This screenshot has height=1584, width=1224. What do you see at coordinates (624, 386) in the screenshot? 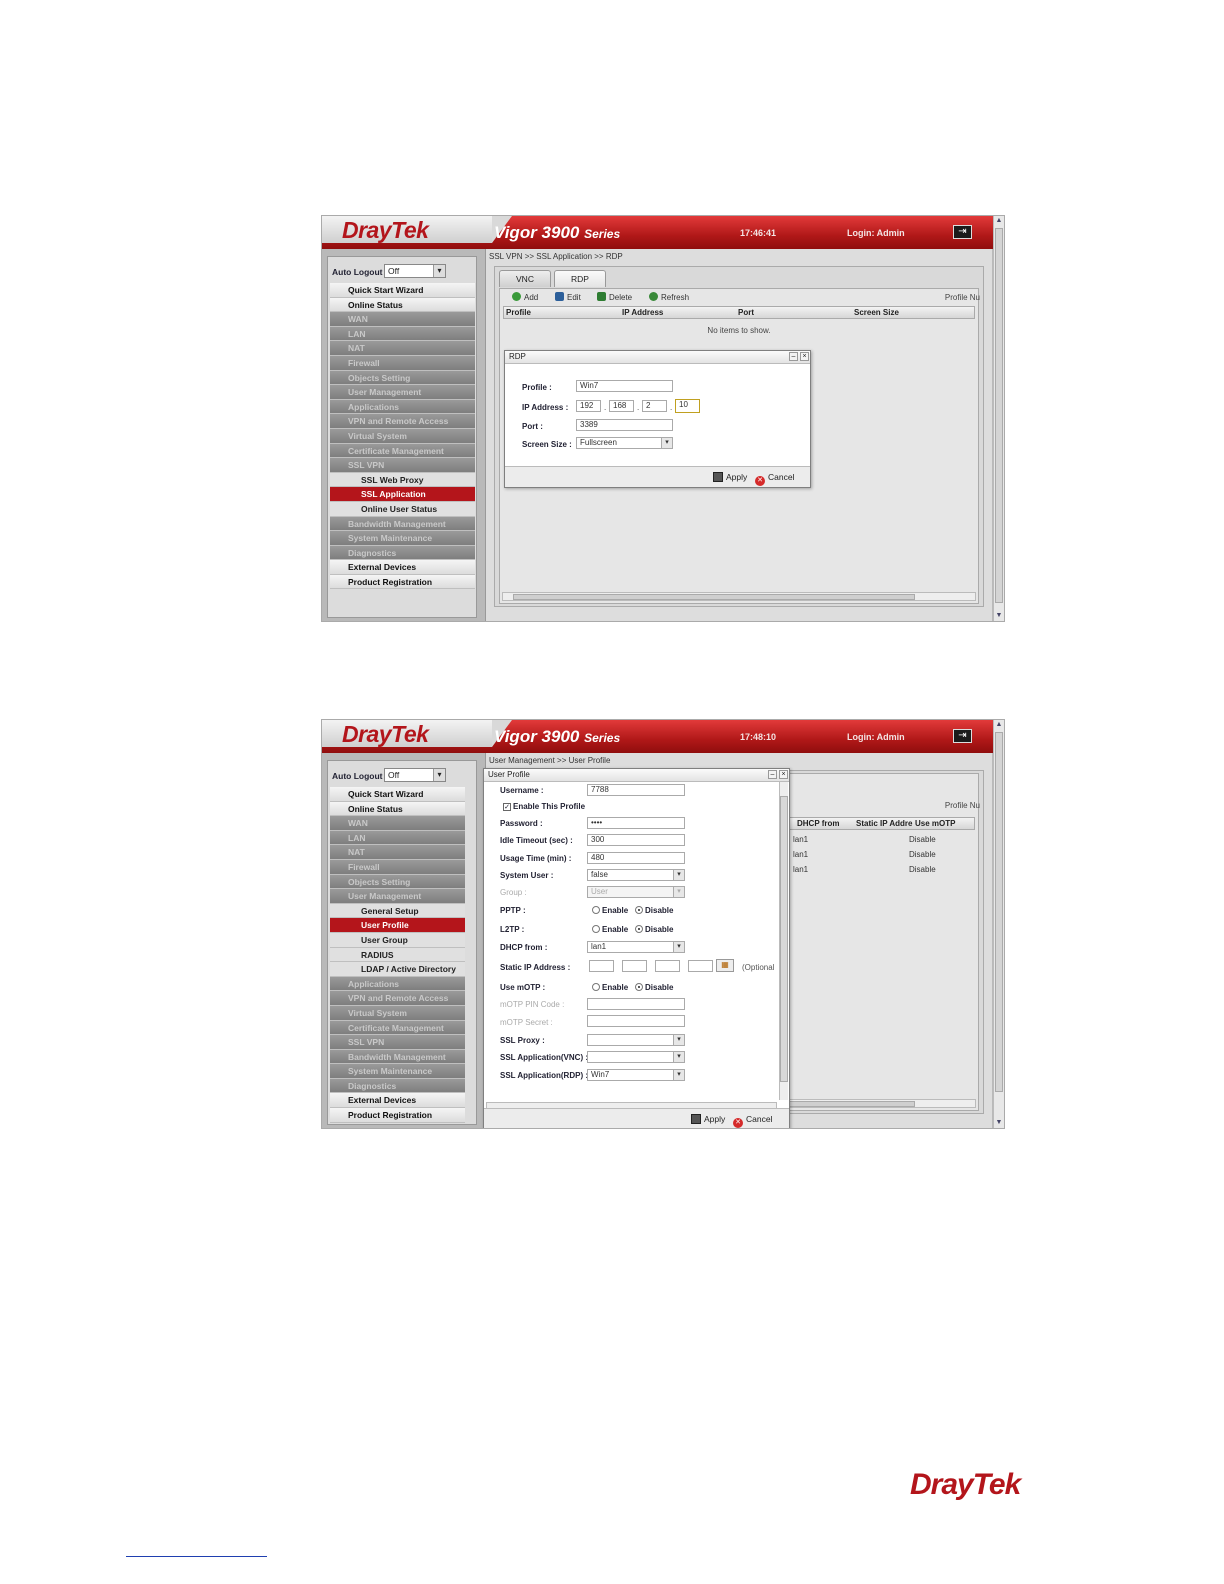
I see `profile-input: Win7` at bounding box center [624, 386].